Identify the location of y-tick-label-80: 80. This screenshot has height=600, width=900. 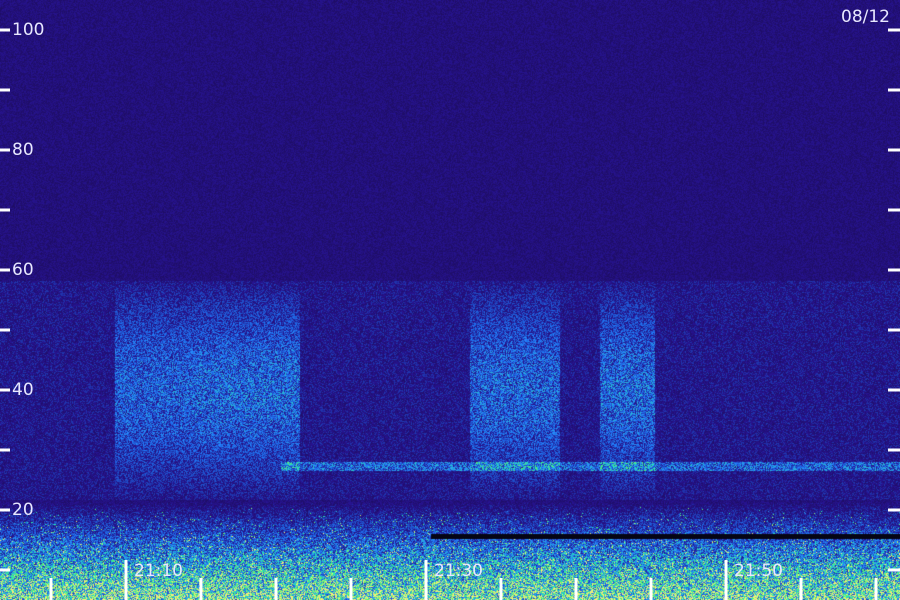
(23, 150).